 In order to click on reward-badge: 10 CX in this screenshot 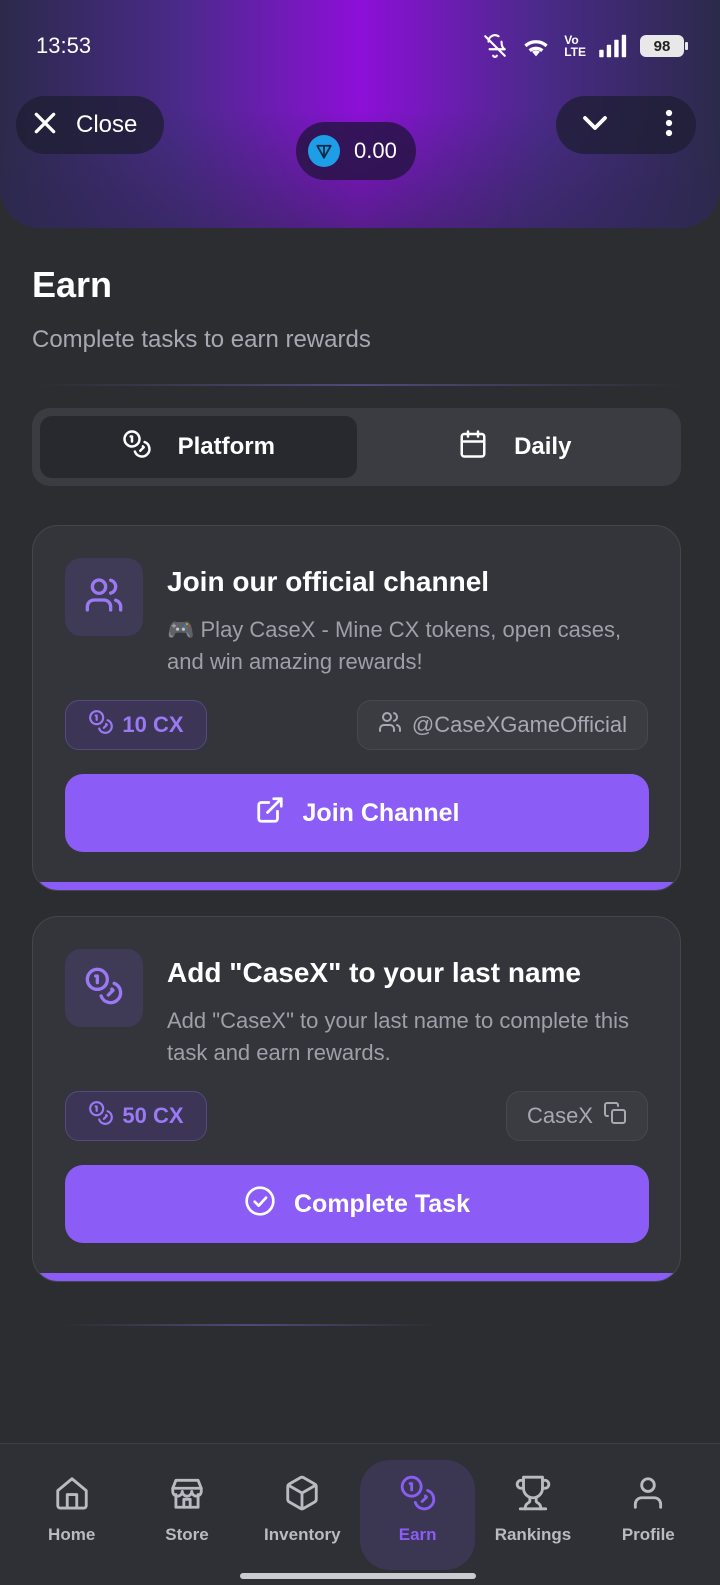, I will do `click(136, 725)`.